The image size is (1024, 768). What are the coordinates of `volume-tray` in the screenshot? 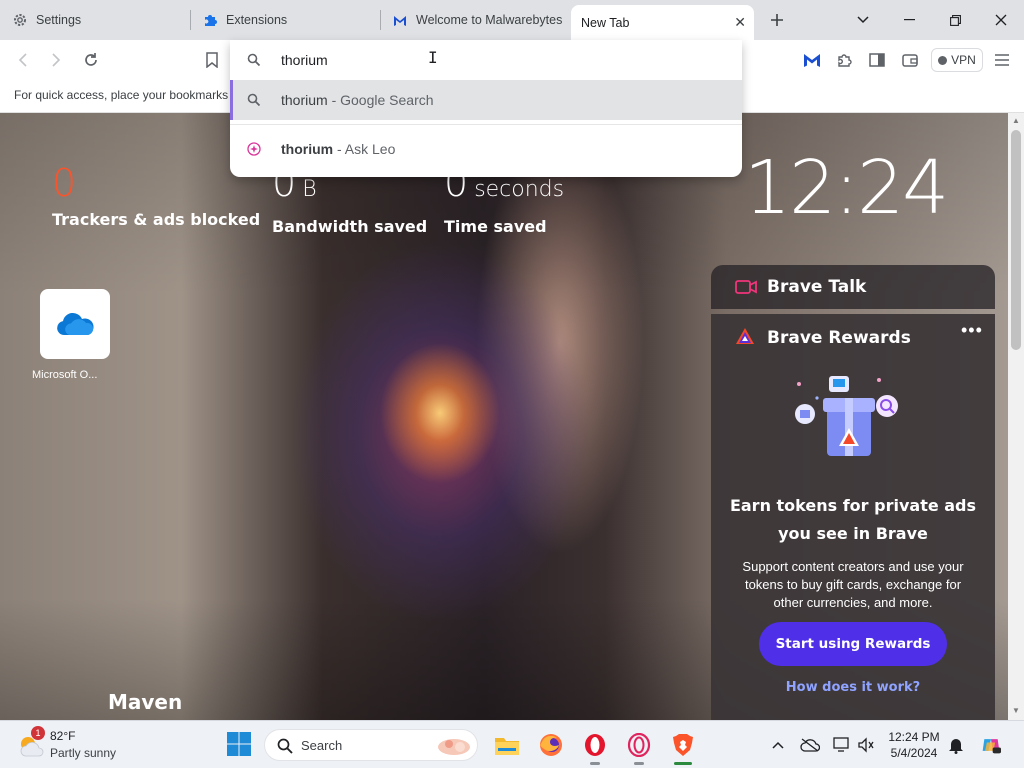 It's located at (866, 745).